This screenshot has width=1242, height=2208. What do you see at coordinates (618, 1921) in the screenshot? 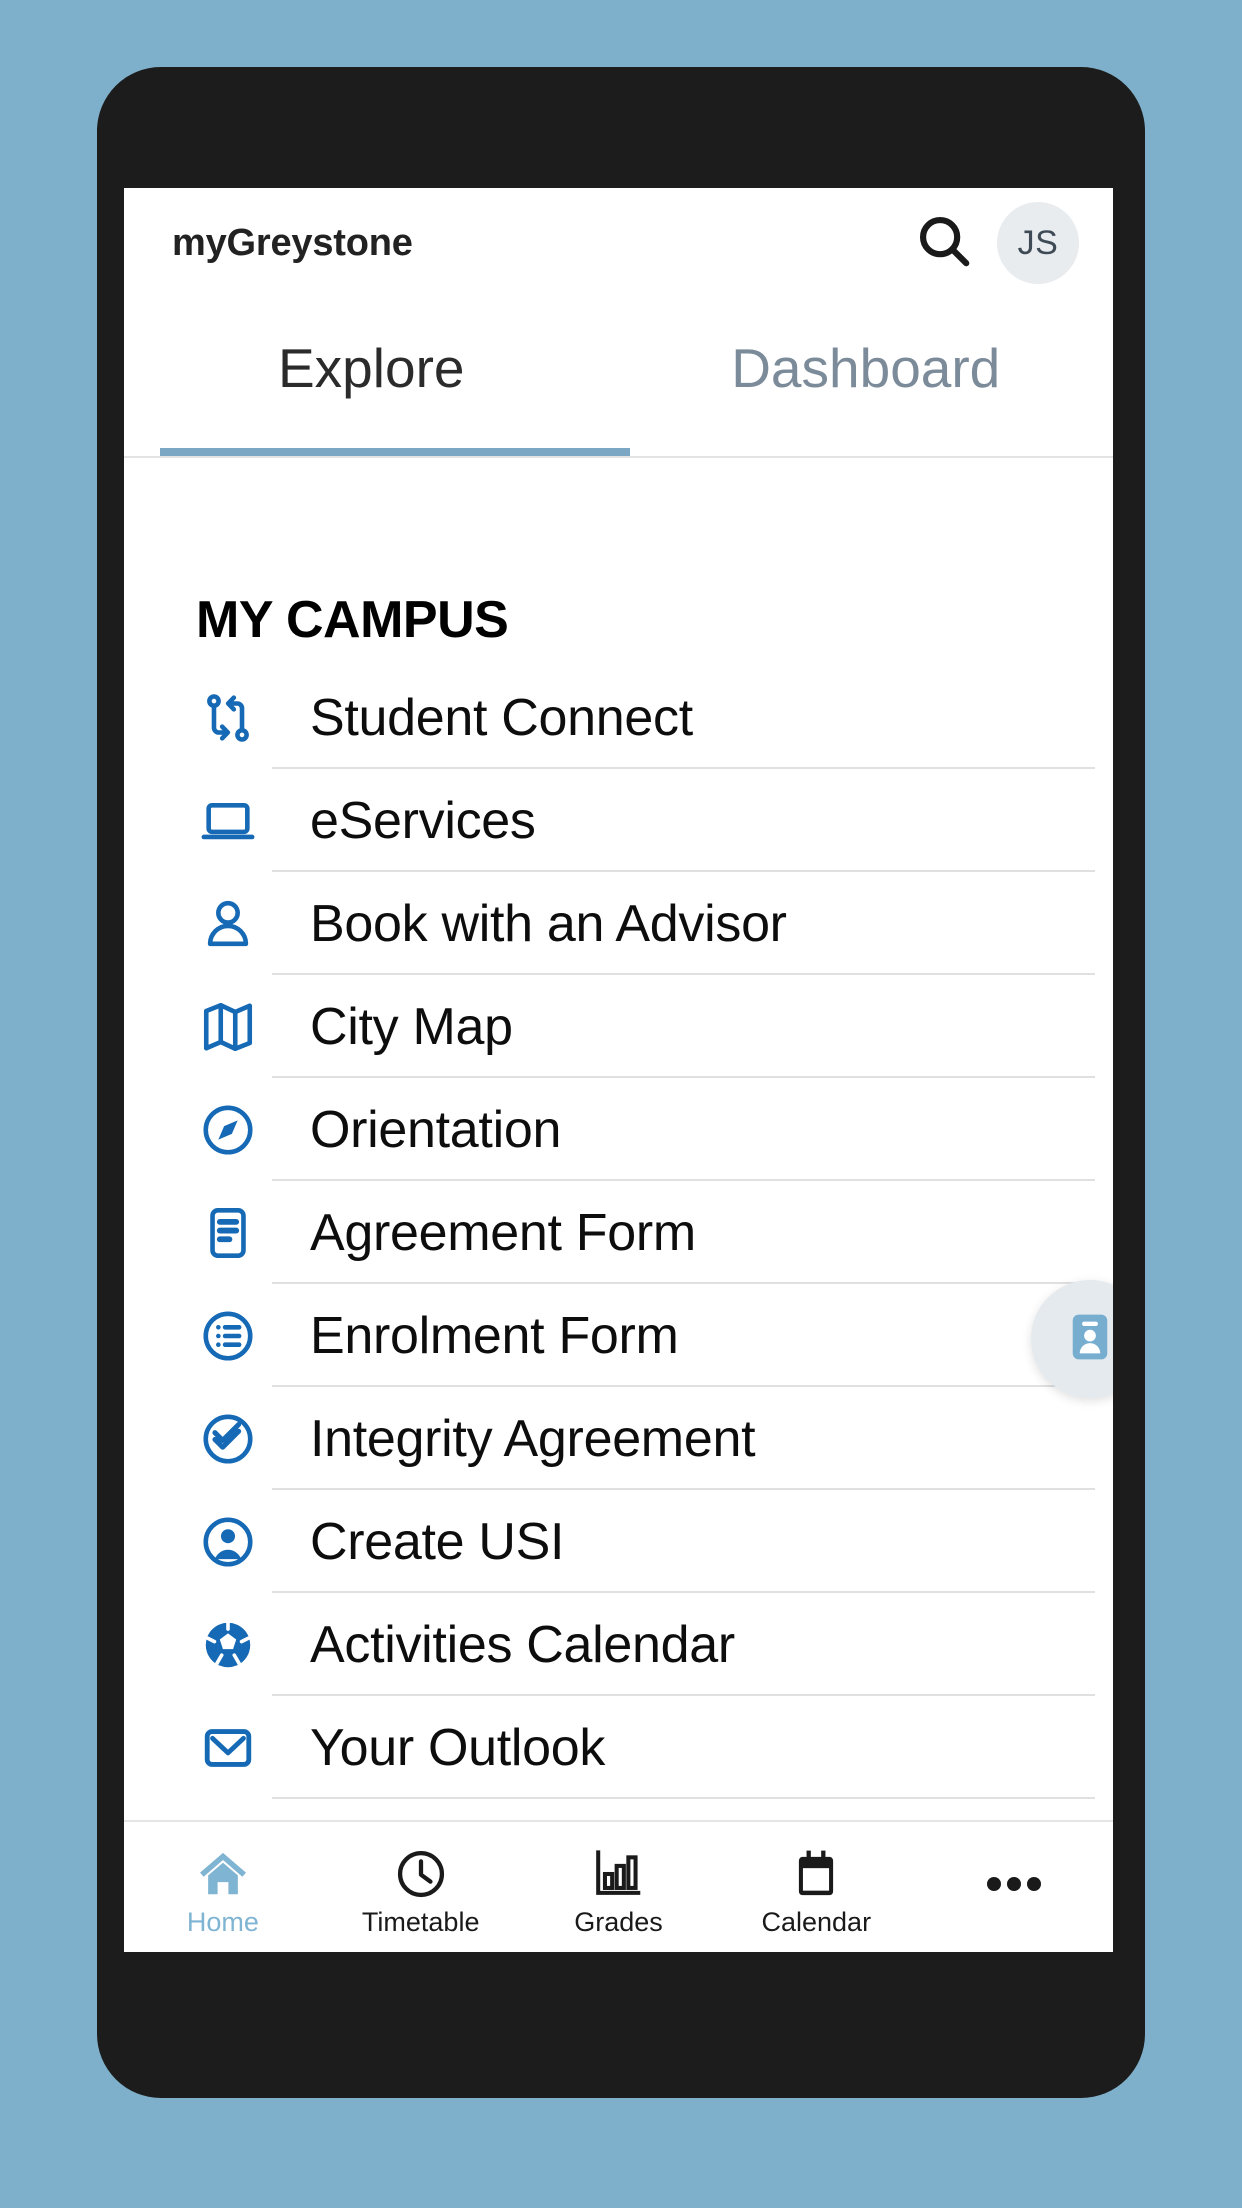
I see `nav-item-grades-label: Grades` at bounding box center [618, 1921].